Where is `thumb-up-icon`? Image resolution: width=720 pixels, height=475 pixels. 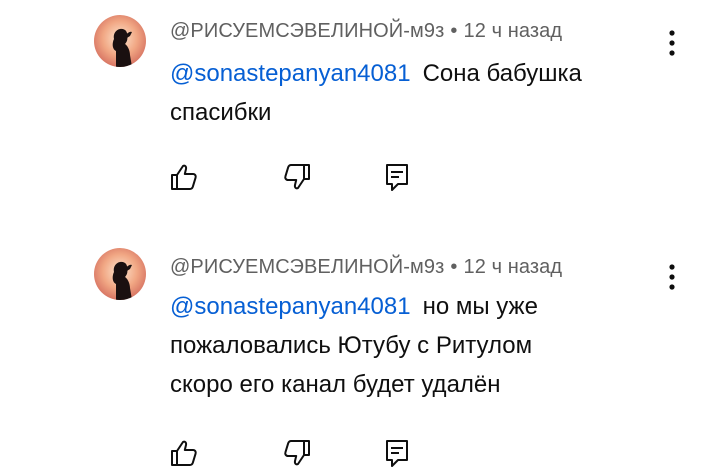
thumb-up-icon is located at coordinates (184, 453).